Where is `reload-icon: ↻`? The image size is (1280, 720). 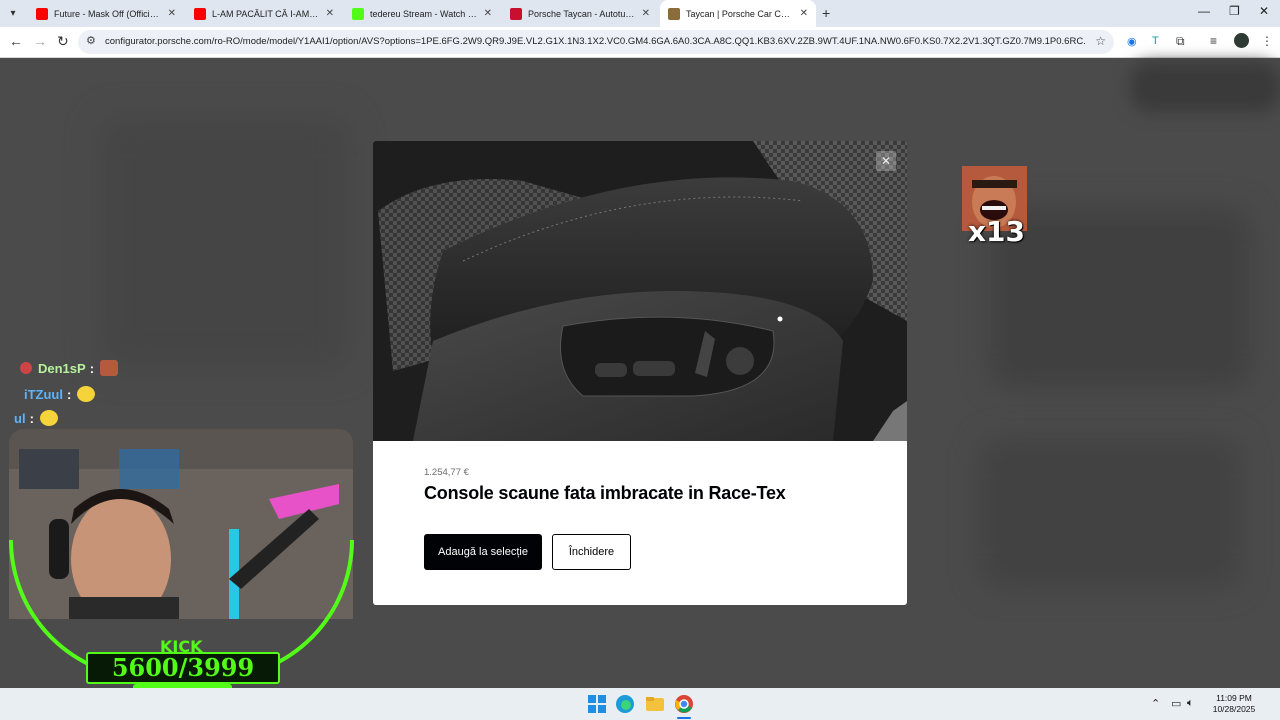 reload-icon: ↻ is located at coordinates (63, 41).